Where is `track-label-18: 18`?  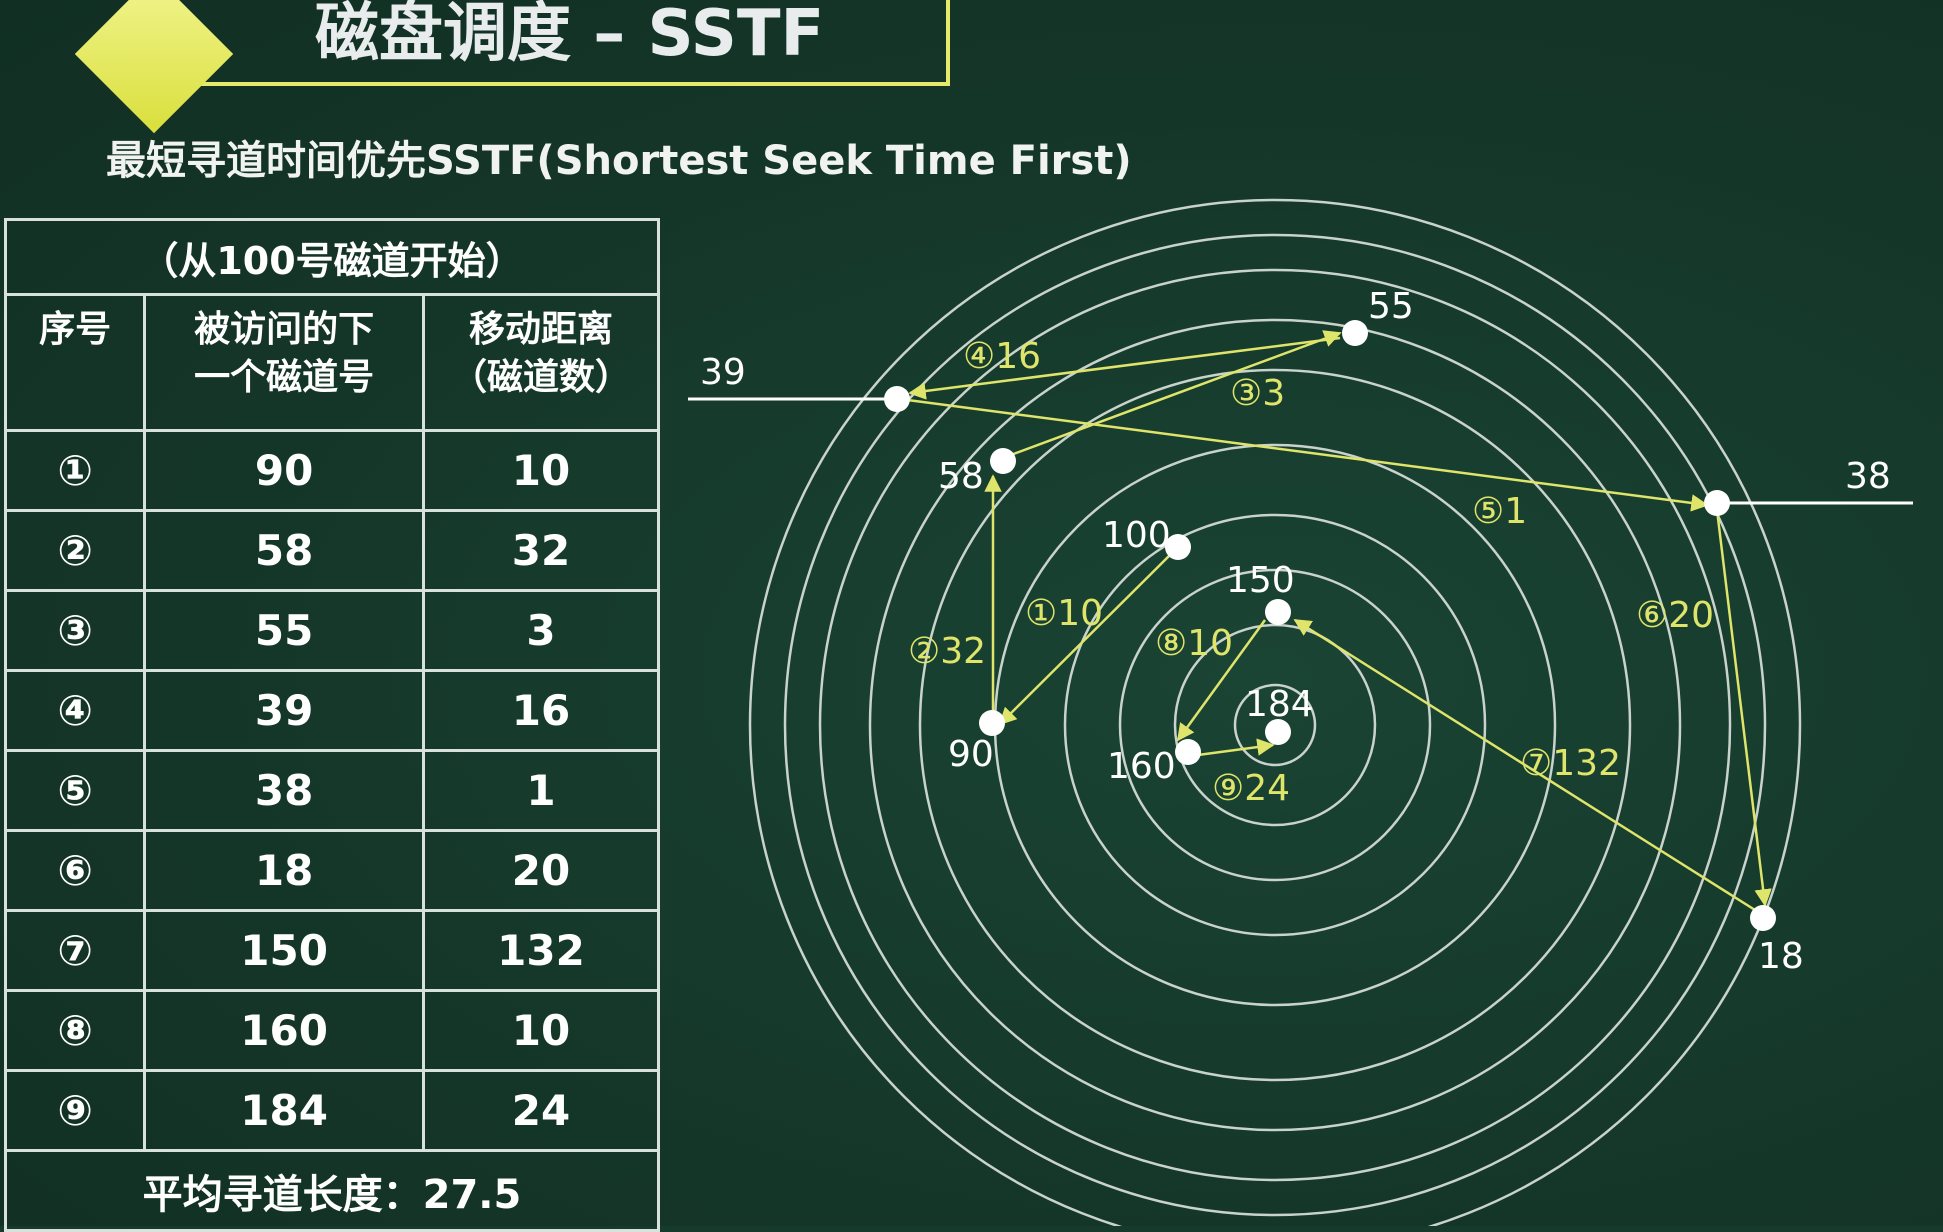 track-label-18: 18 is located at coordinates (1781, 956).